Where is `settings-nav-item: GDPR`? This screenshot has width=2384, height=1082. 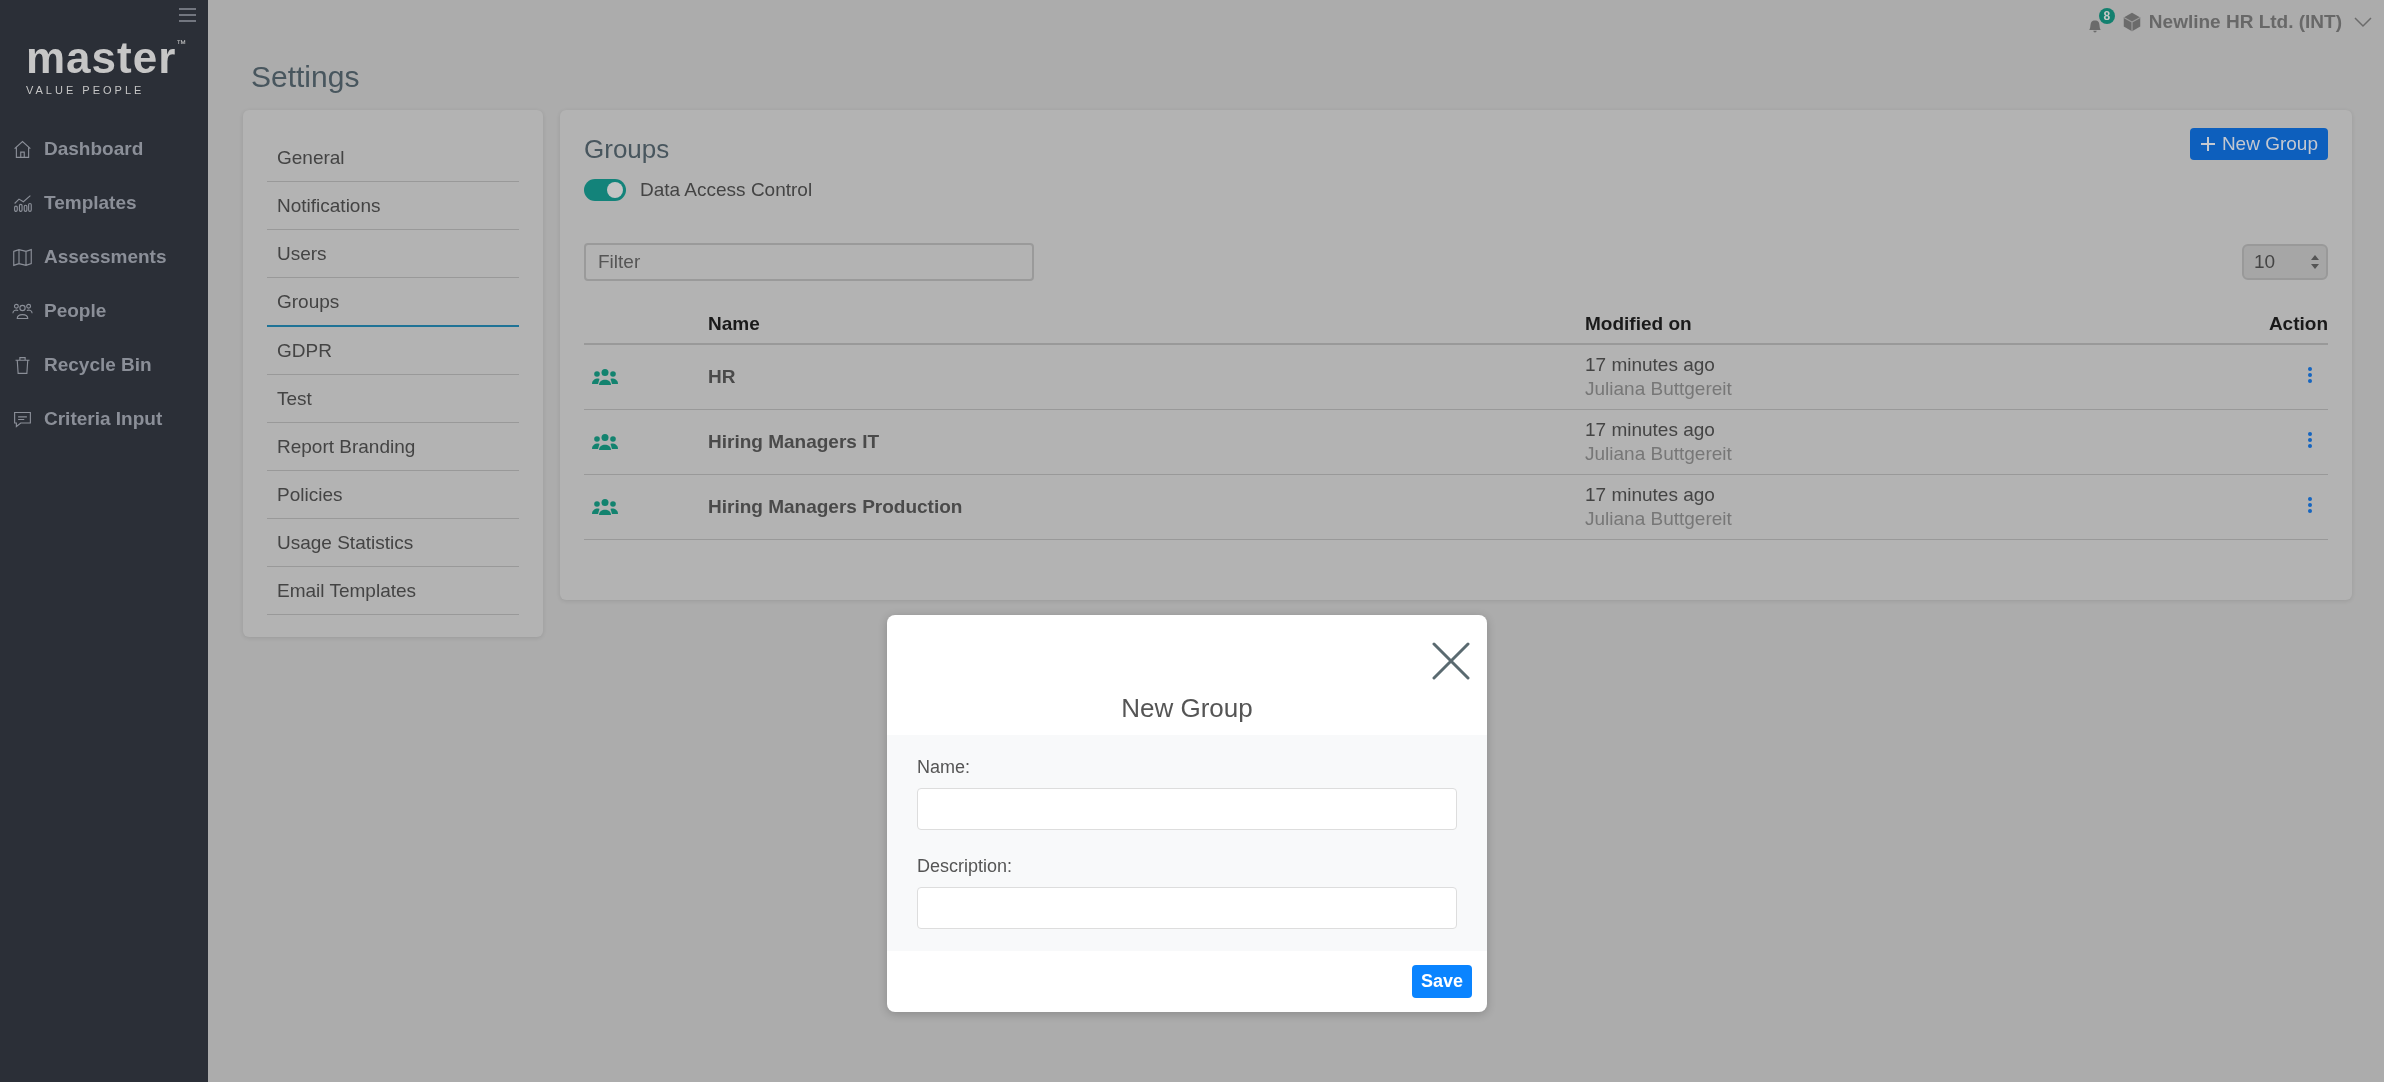 settings-nav-item: GDPR is located at coordinates (393, 351).